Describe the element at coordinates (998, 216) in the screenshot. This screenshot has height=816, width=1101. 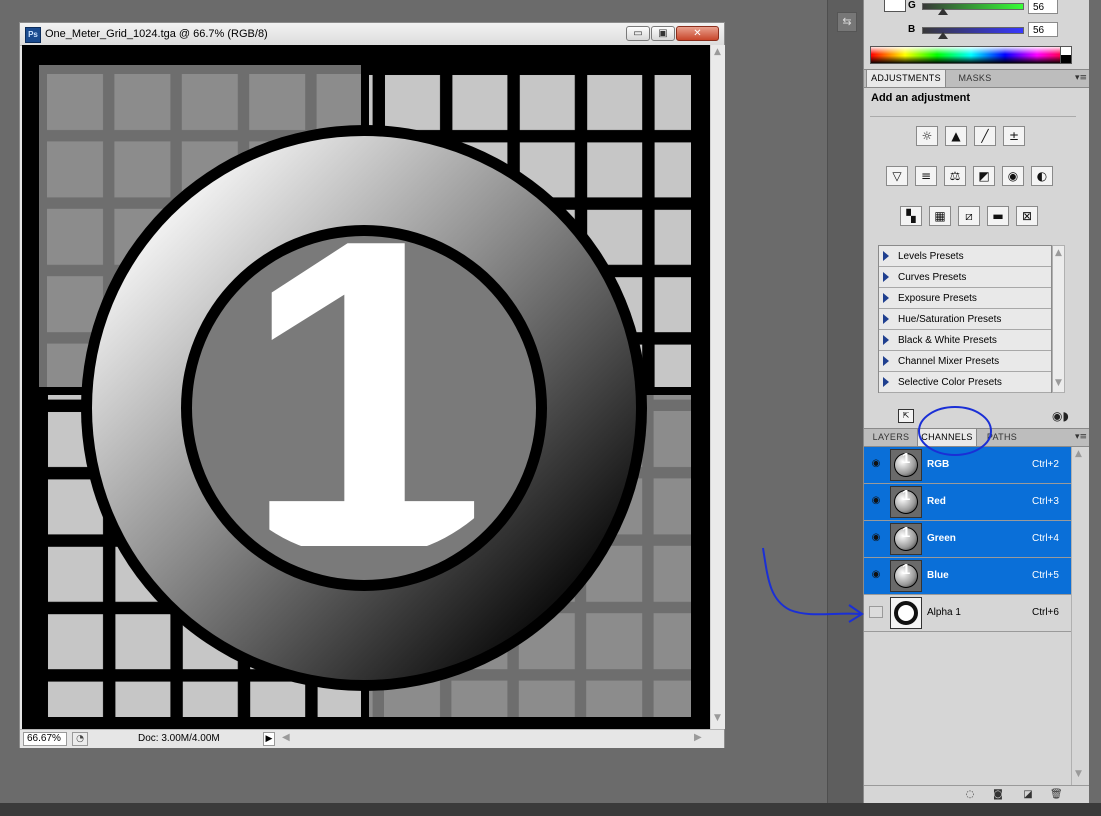
I see `gradient-map-icon: ▬` at that location.